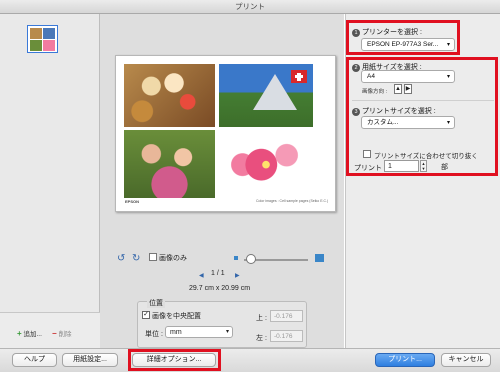  What do you see at coordinates (266, 161) in the screenshot?
I see `flower-photo` at bounding box center [266, 161].